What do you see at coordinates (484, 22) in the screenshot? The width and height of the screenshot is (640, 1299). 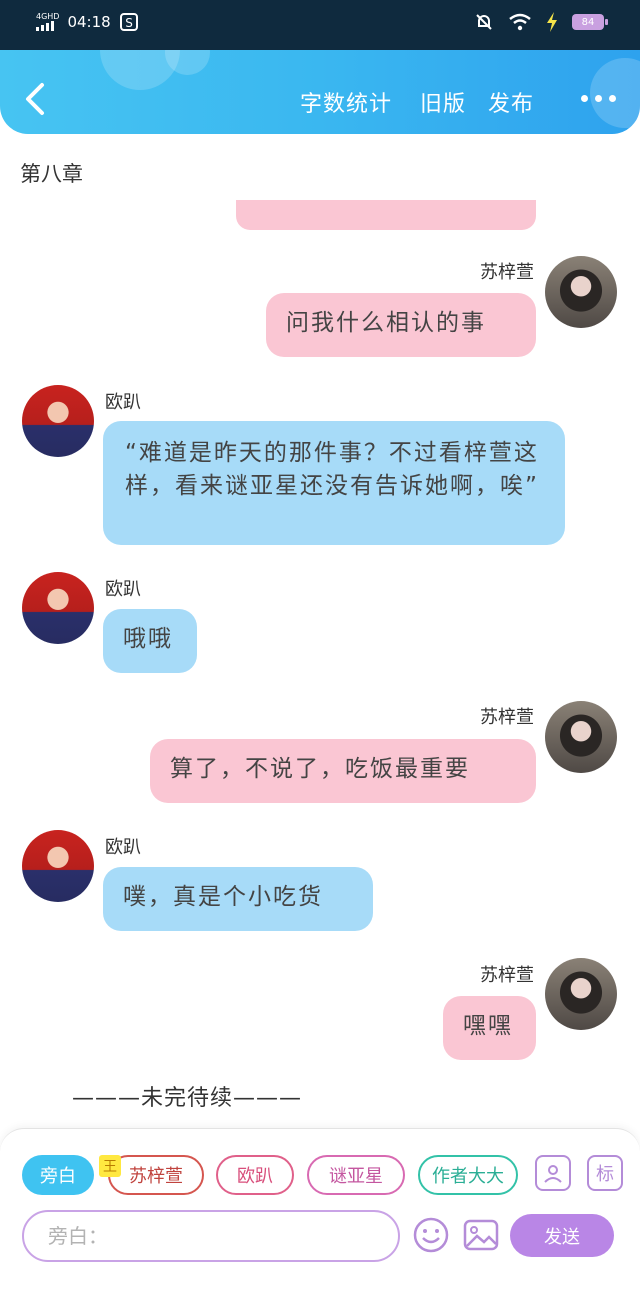 I see `mute-bell-icon` at bounding box center [484, 22].